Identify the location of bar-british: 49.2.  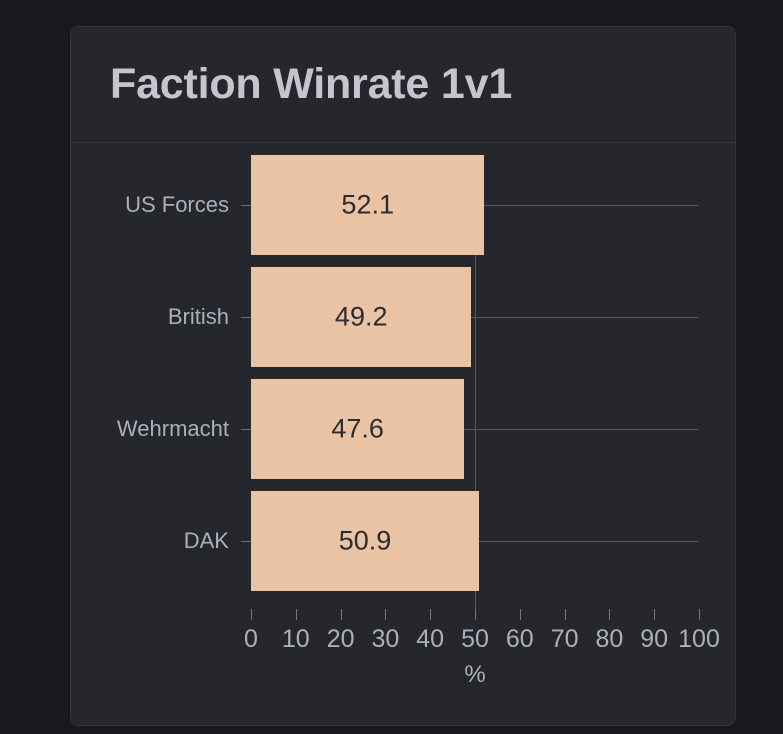
(361, 317).